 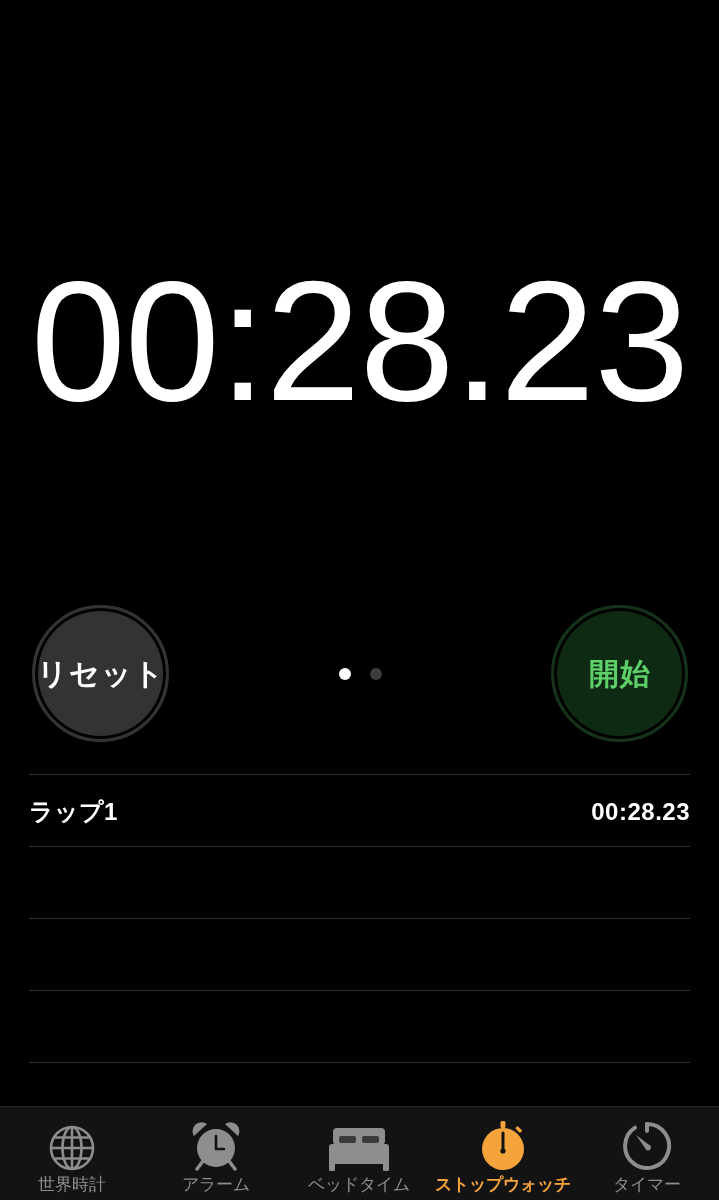 I want to click on reset-button: リセット, so click(x=100, y=673).